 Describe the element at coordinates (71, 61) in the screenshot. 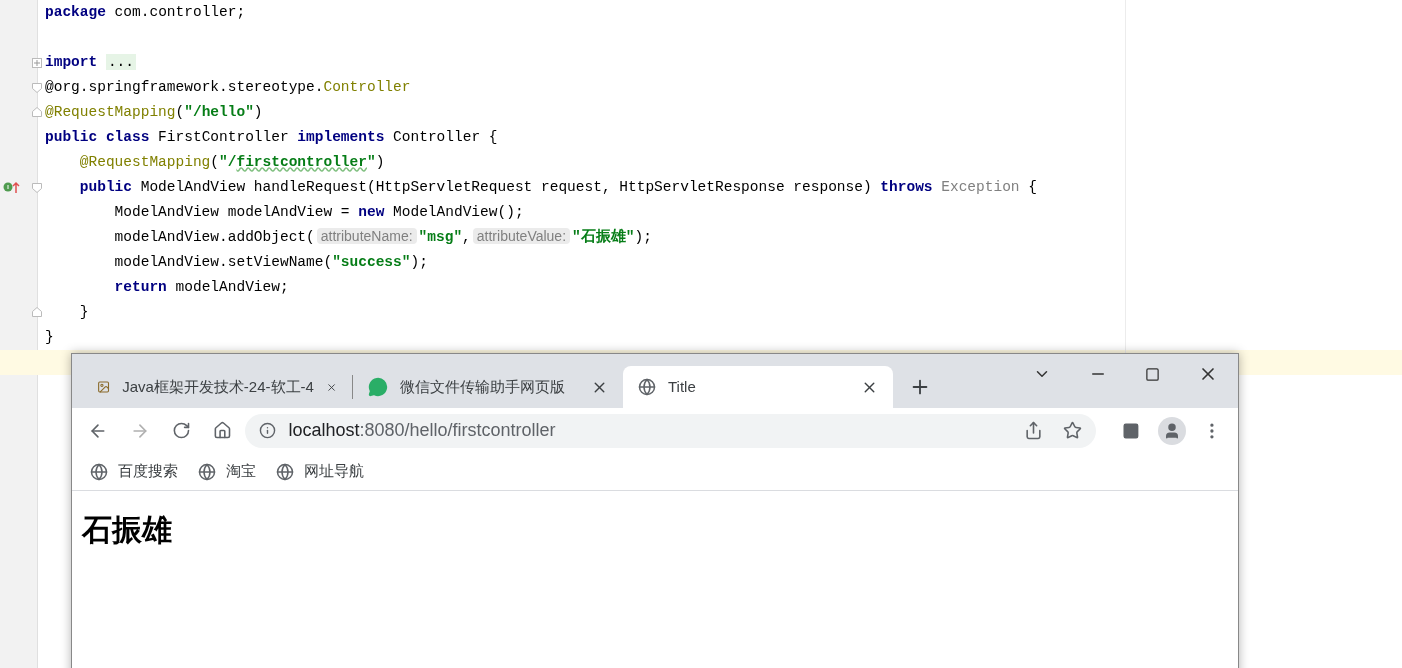

I see `code-keyword: import` at that location.